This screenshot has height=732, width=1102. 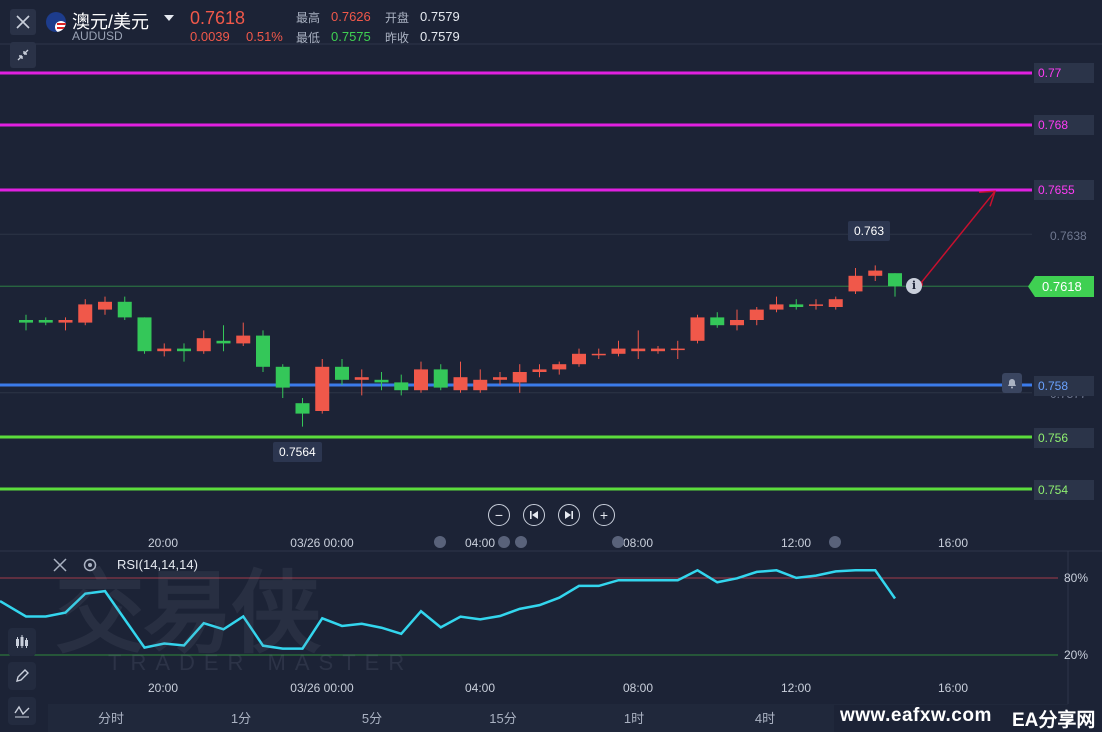 What do you see at coordinates (1064, 438) in the screenshot?
I see `level-tag-0756: 0.756` at bounding box center [1064, 438].